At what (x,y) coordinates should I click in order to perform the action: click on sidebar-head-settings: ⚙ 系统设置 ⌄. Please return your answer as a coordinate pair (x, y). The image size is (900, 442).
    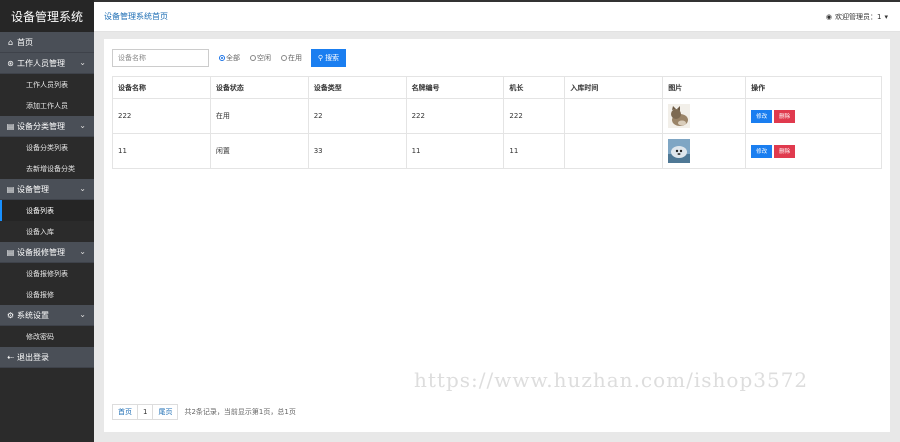
    Looking at the image, I should click on (47, 315).